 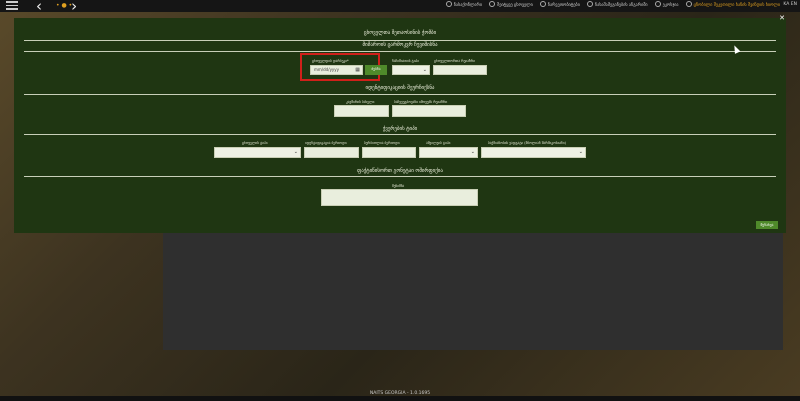 What do you see at coordinates (400, 45) in the screenshot?
I see `section-title: მიმაროის ცარმოკვრ ჩუვიშისნა` at bounding box center [400, 45].